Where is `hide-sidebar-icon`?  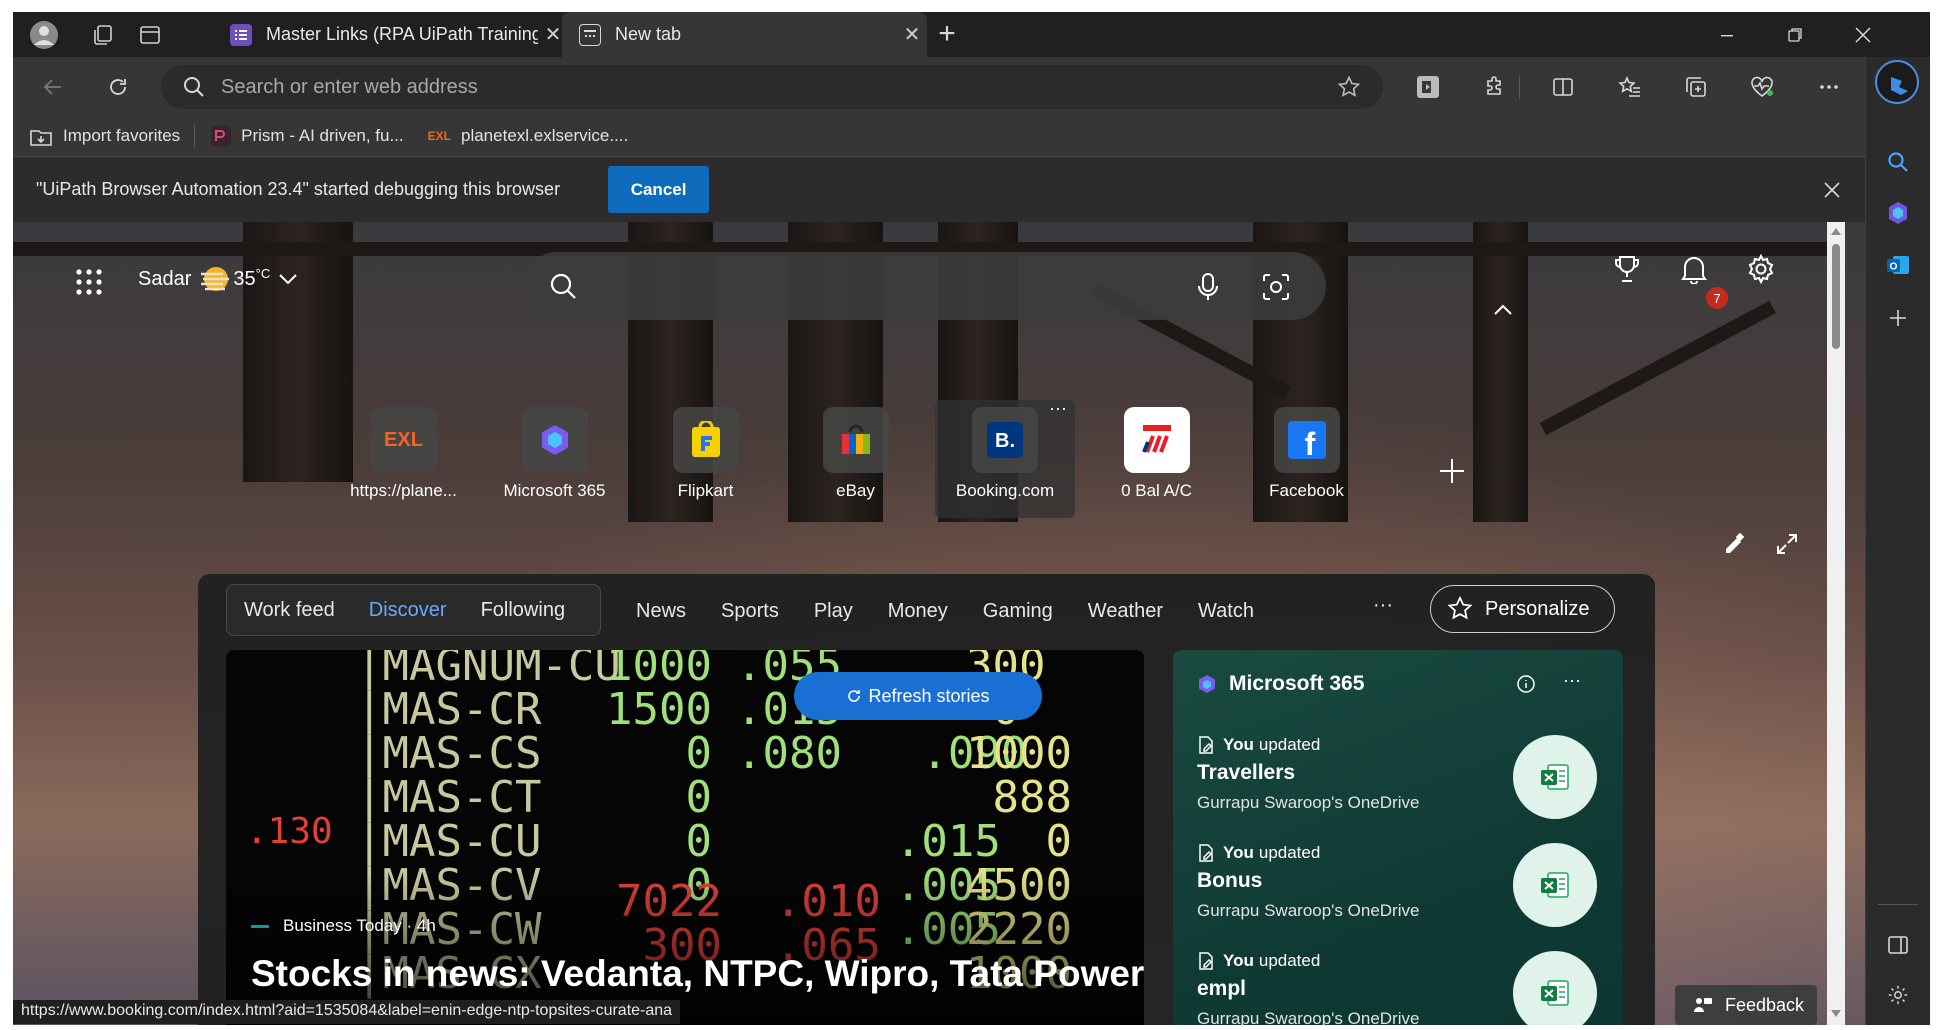 hide-sidebar-icon is located at coordinates (1898, 945).